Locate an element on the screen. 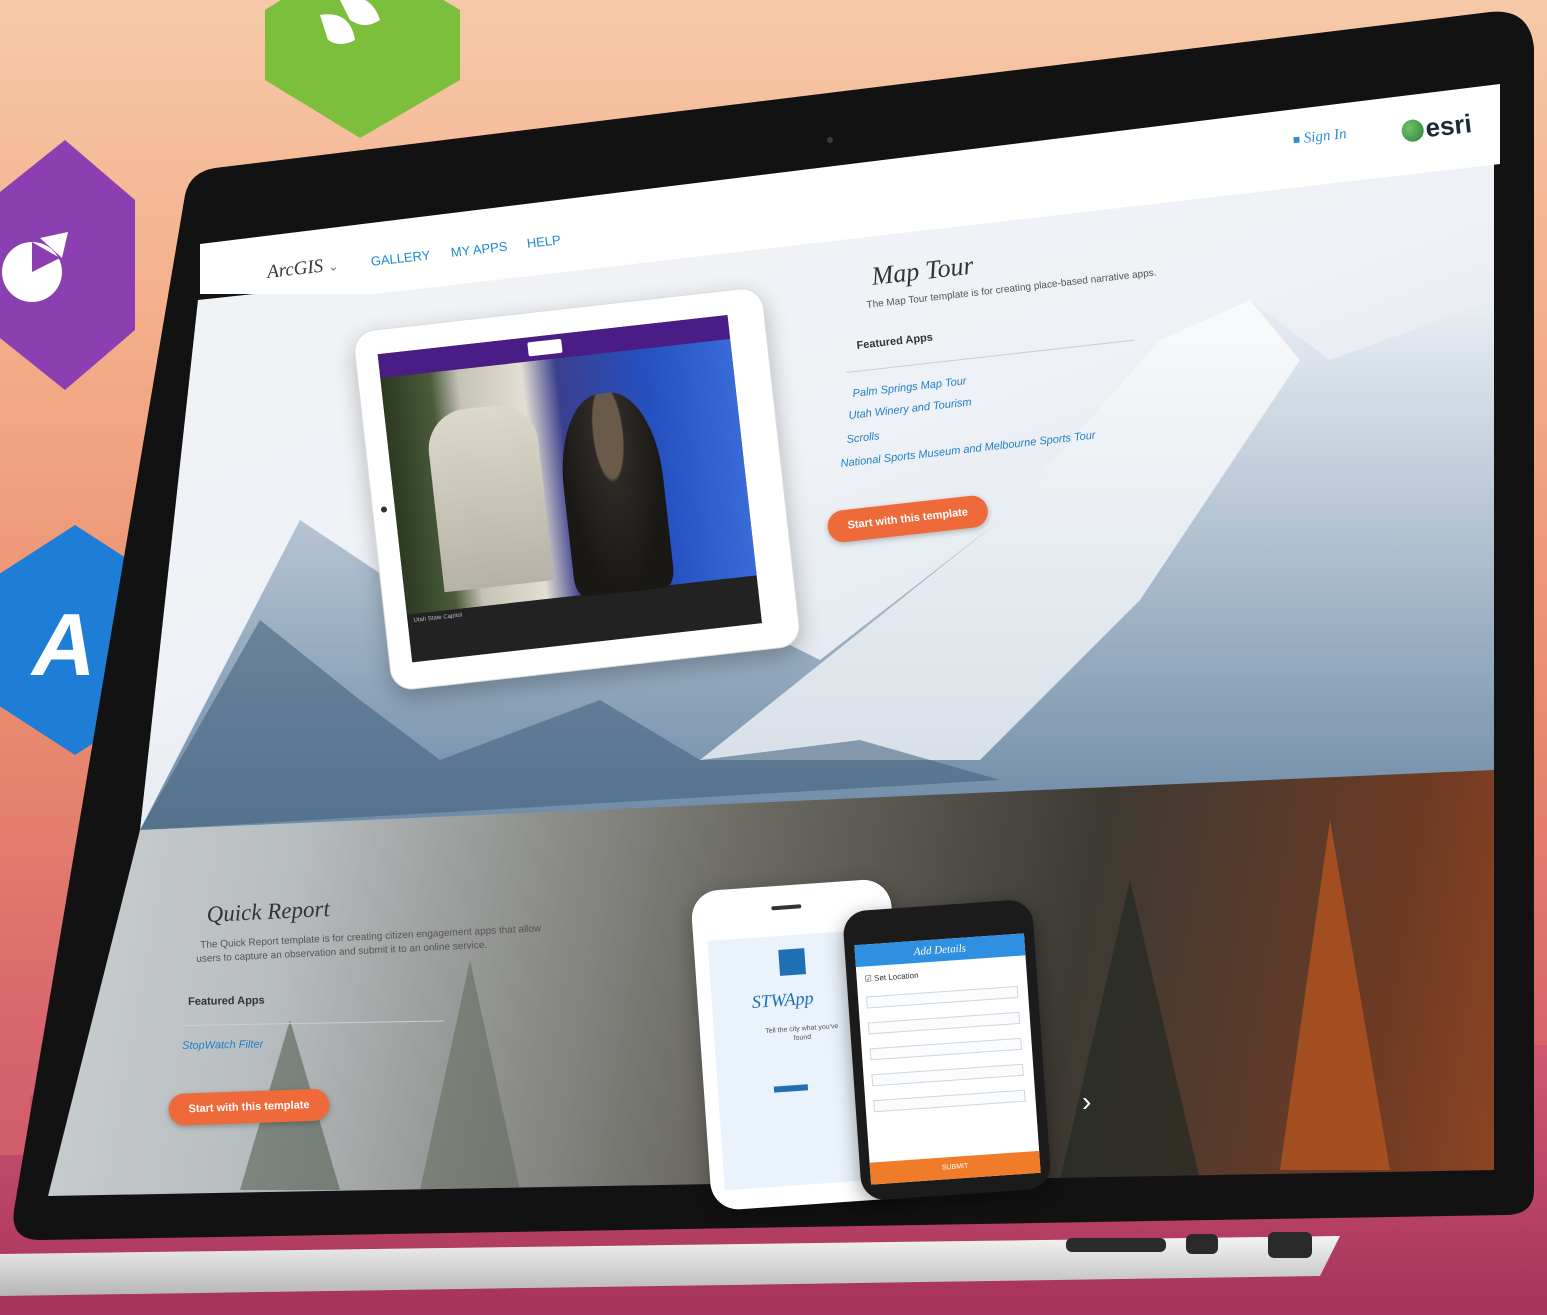 The height and width of the screenshot is (1315, 1547). phone-dark-mockup: Add Details ☑ Set Location SUBMIT is located at coordinates (947, 1050).